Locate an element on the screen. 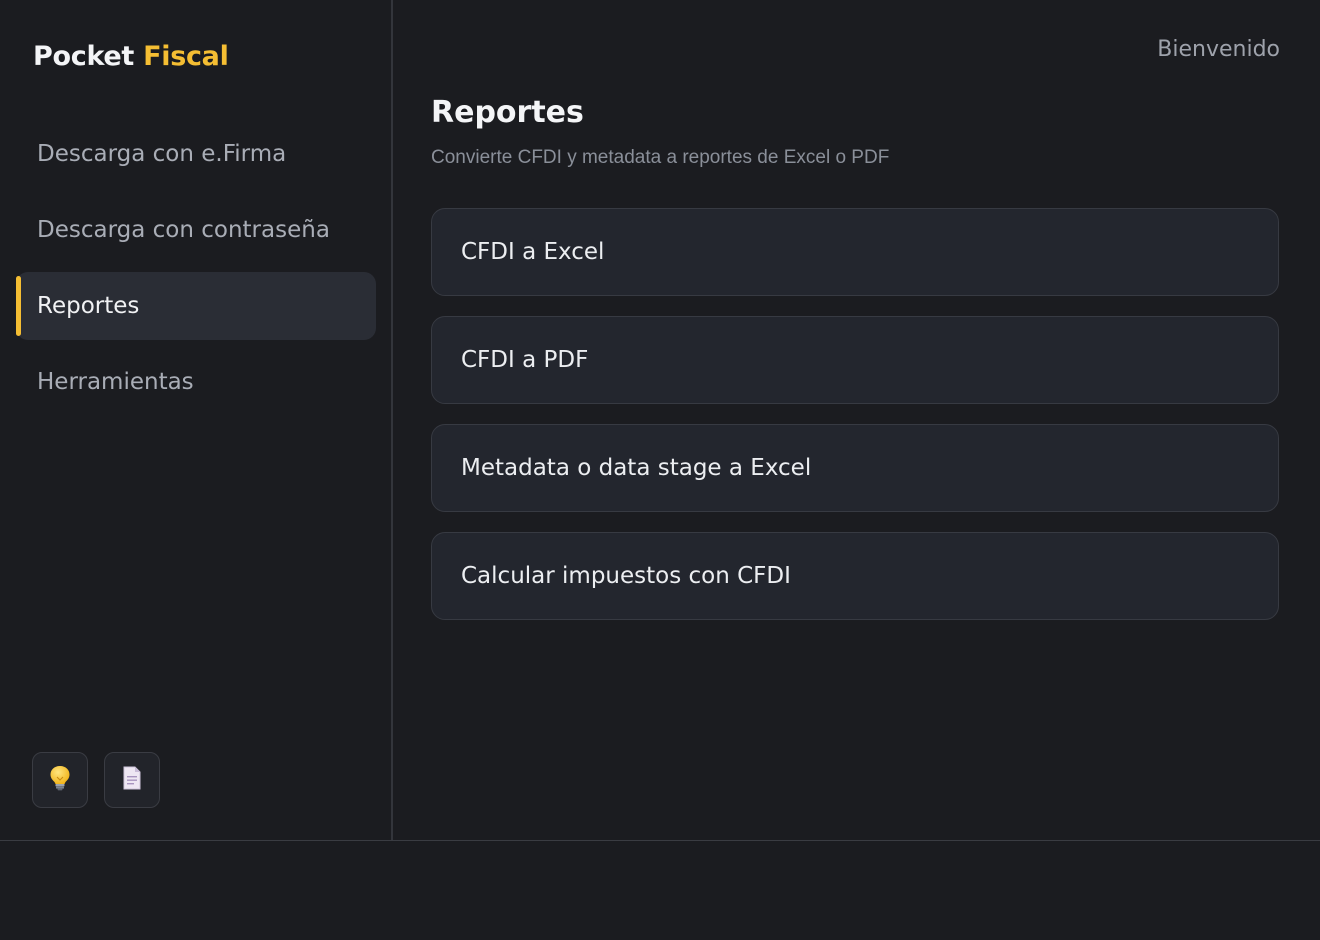 Image resolution: width=1320 pixels, height=940 pixels. brand-logo: Pocket Fiscal is located at coordinates (131, 56).